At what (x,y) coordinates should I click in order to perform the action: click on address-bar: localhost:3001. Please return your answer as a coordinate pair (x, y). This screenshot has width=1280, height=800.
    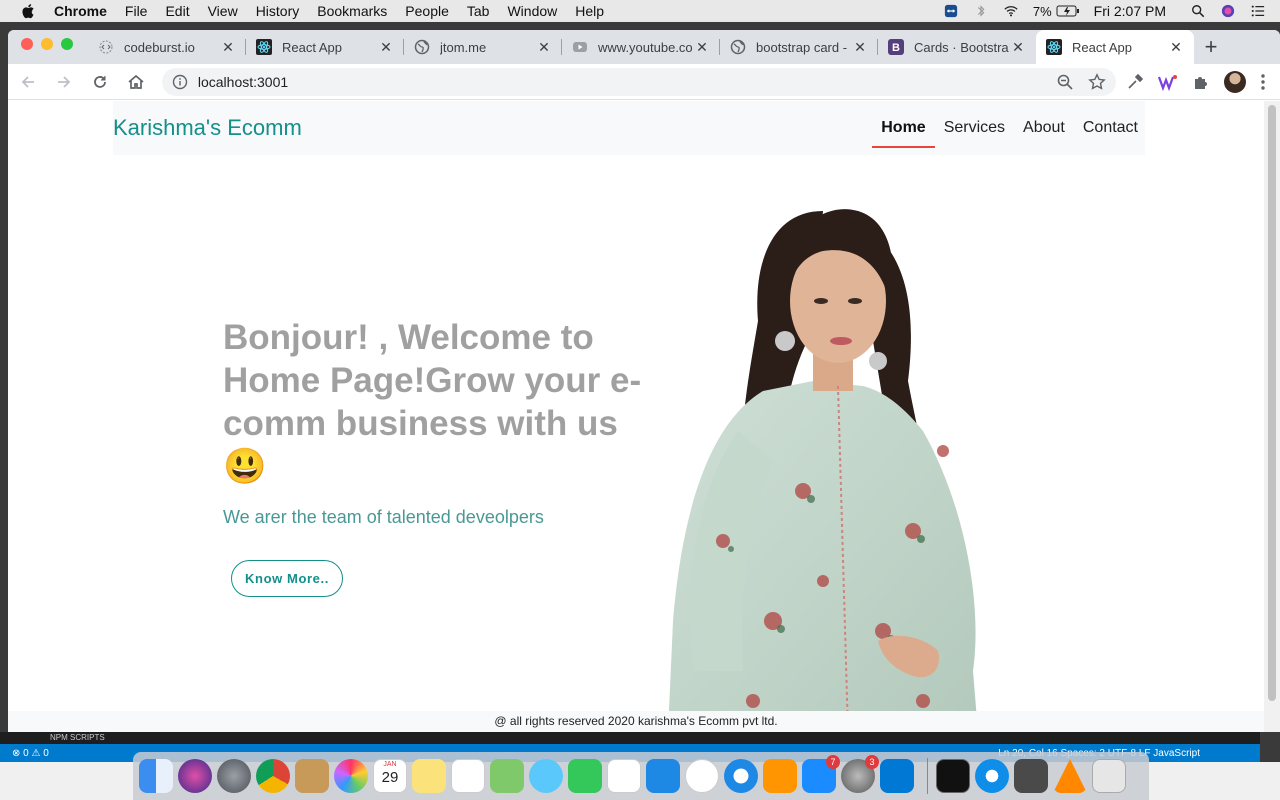
    Looking at the image, I should click on (638, 81).